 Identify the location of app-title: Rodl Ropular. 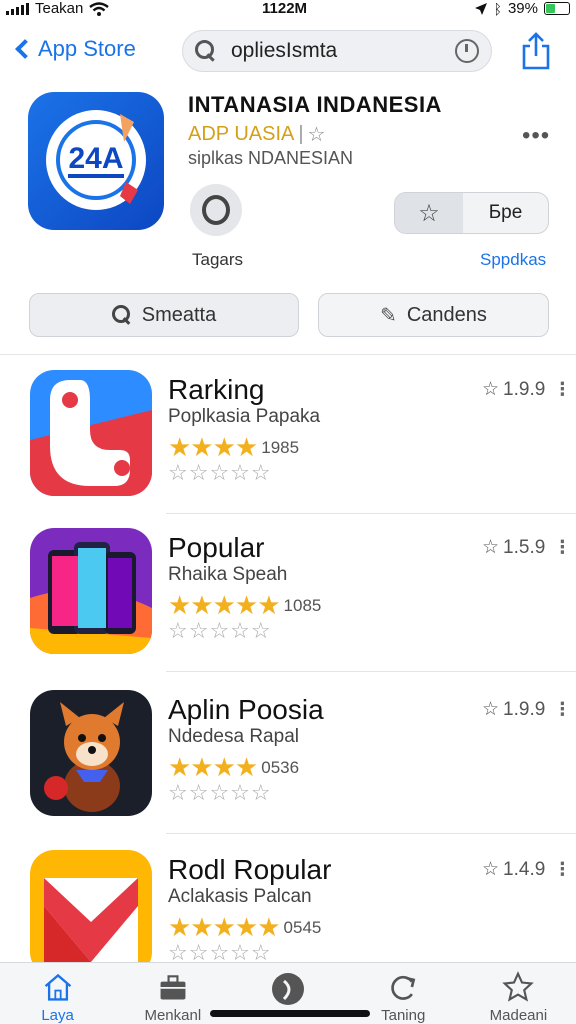
(250, 869).